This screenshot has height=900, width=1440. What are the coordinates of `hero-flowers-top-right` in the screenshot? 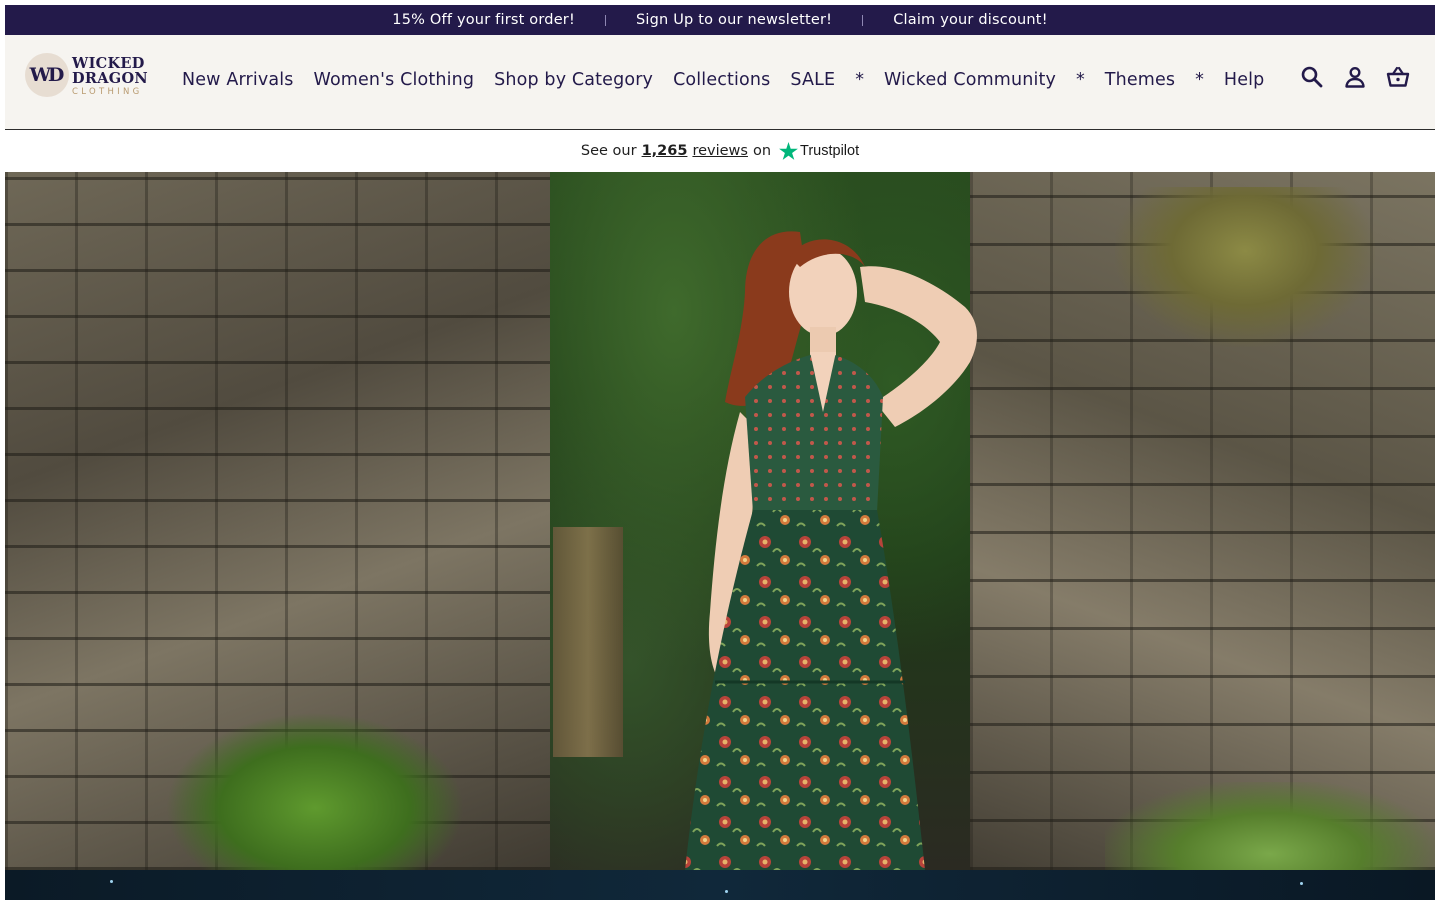 It's located at (1245, 267).